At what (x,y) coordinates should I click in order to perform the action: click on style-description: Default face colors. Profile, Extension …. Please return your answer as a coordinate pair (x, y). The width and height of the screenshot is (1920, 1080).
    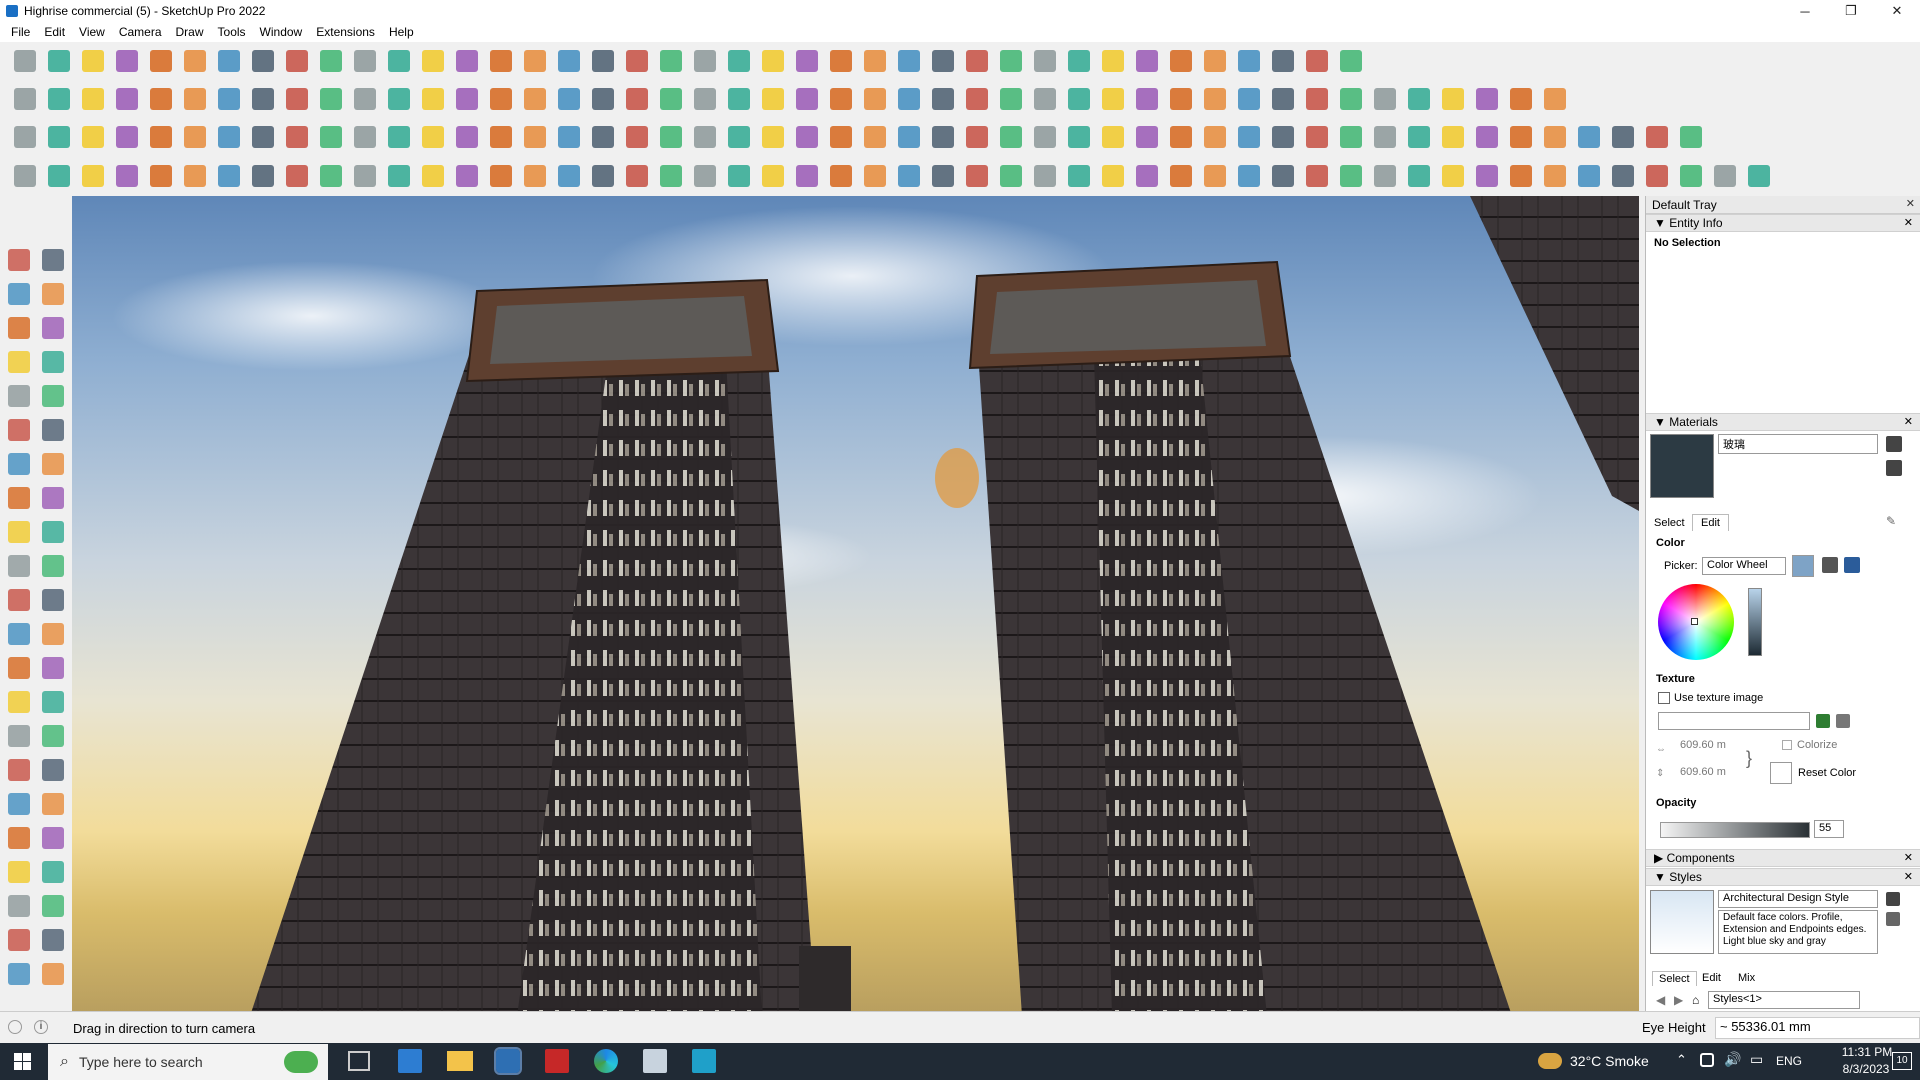
    Looking at the image, I should click on (1798, 932).